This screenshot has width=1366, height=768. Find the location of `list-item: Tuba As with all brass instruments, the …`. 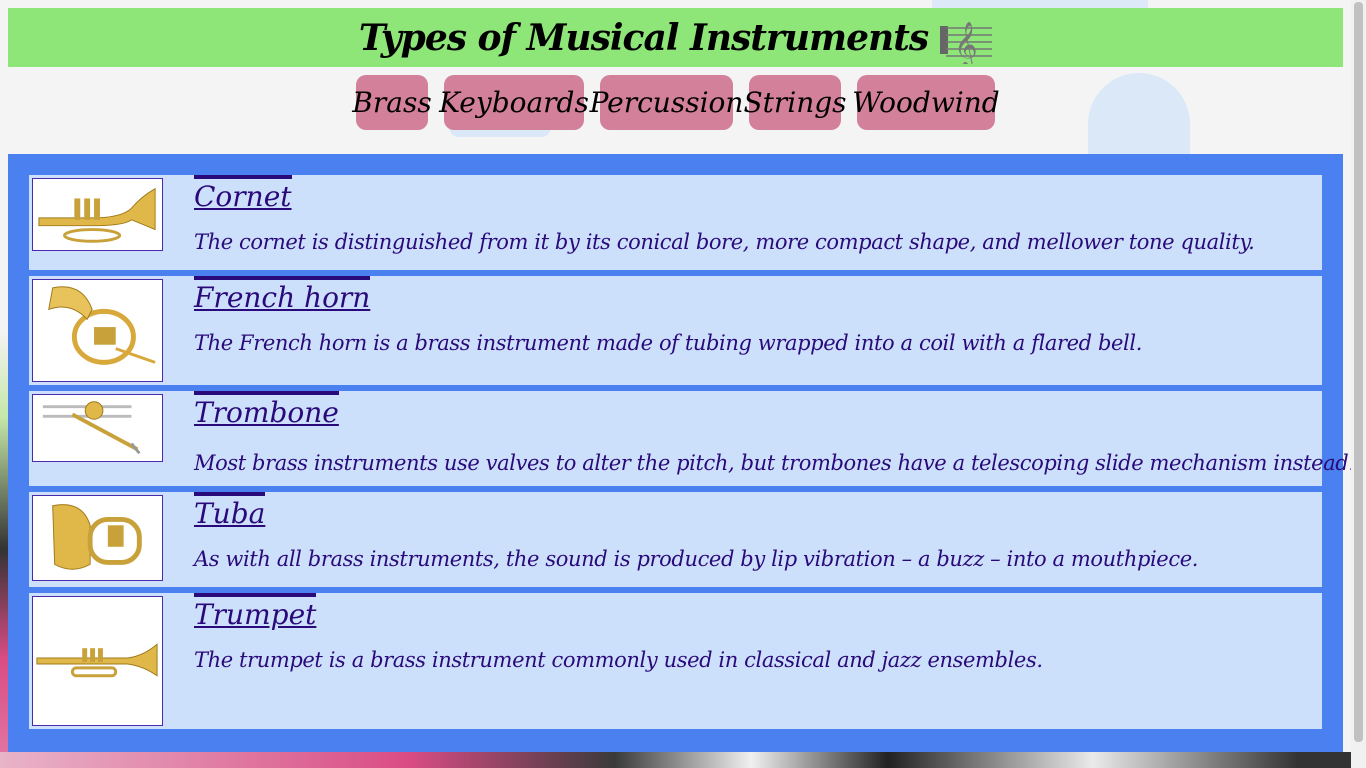

list-item: Tuba As with all brass instruments, the … is located at coordinates (675, 539).